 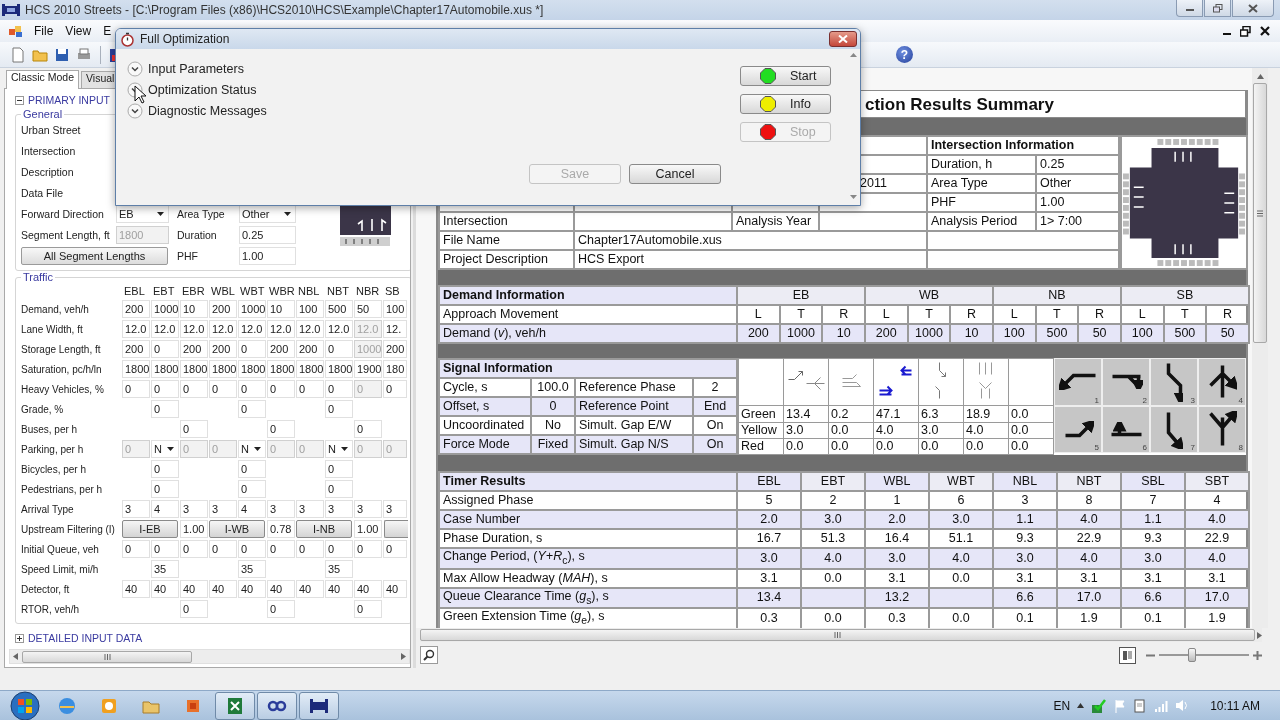 What do you see at coordinates (395, 369) in the screenshot?
I see `input-field: 180` at bounding box center [395, 369].